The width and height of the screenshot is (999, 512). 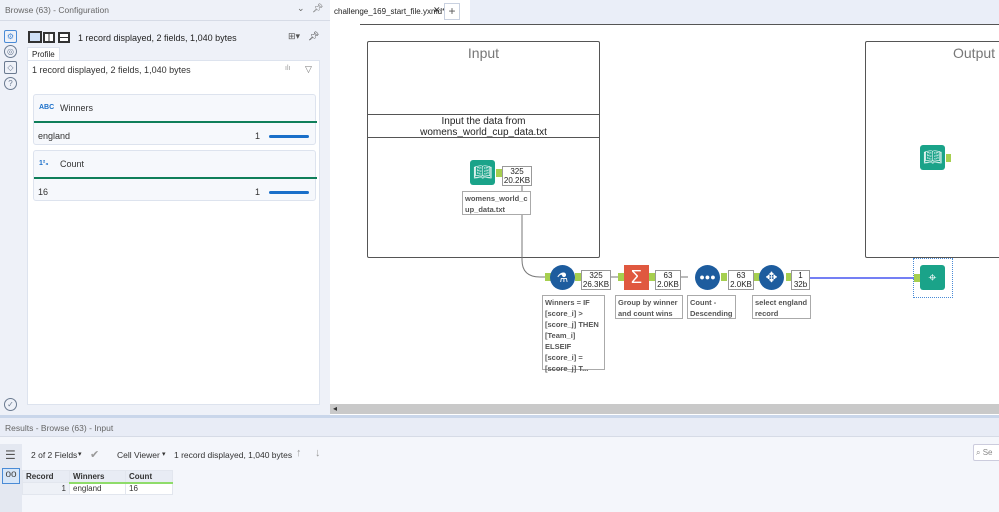 I want to click on summarize-tool: Σ, so click(x=636, y=277).